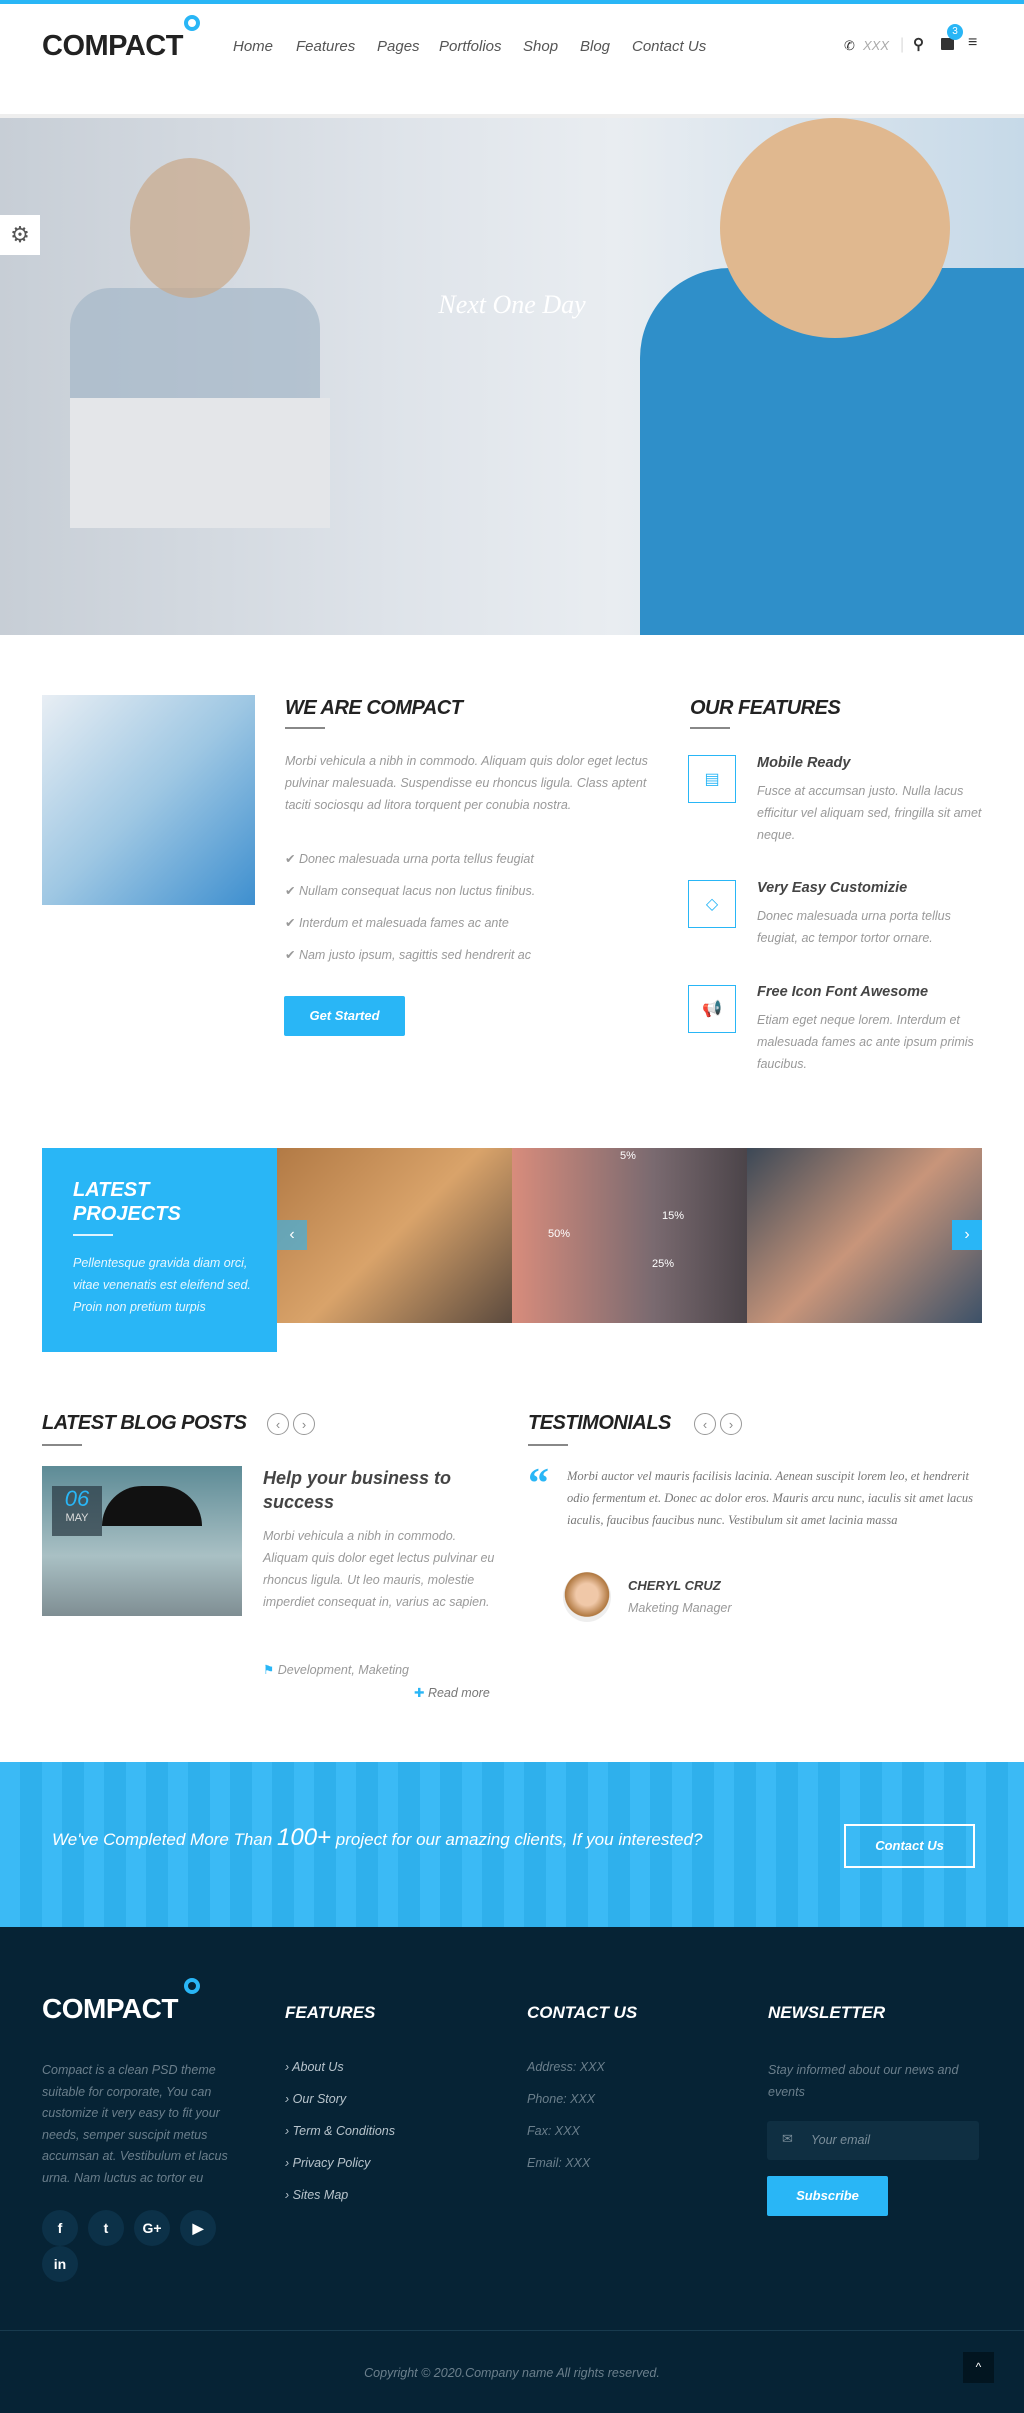 Image resolution: width=1024 pixels, height=2413 pixels. What do you see at coordinates (663, 1264) in the screenshot?
I see `chart-label: 25%` at bounding box center [663, 1264].